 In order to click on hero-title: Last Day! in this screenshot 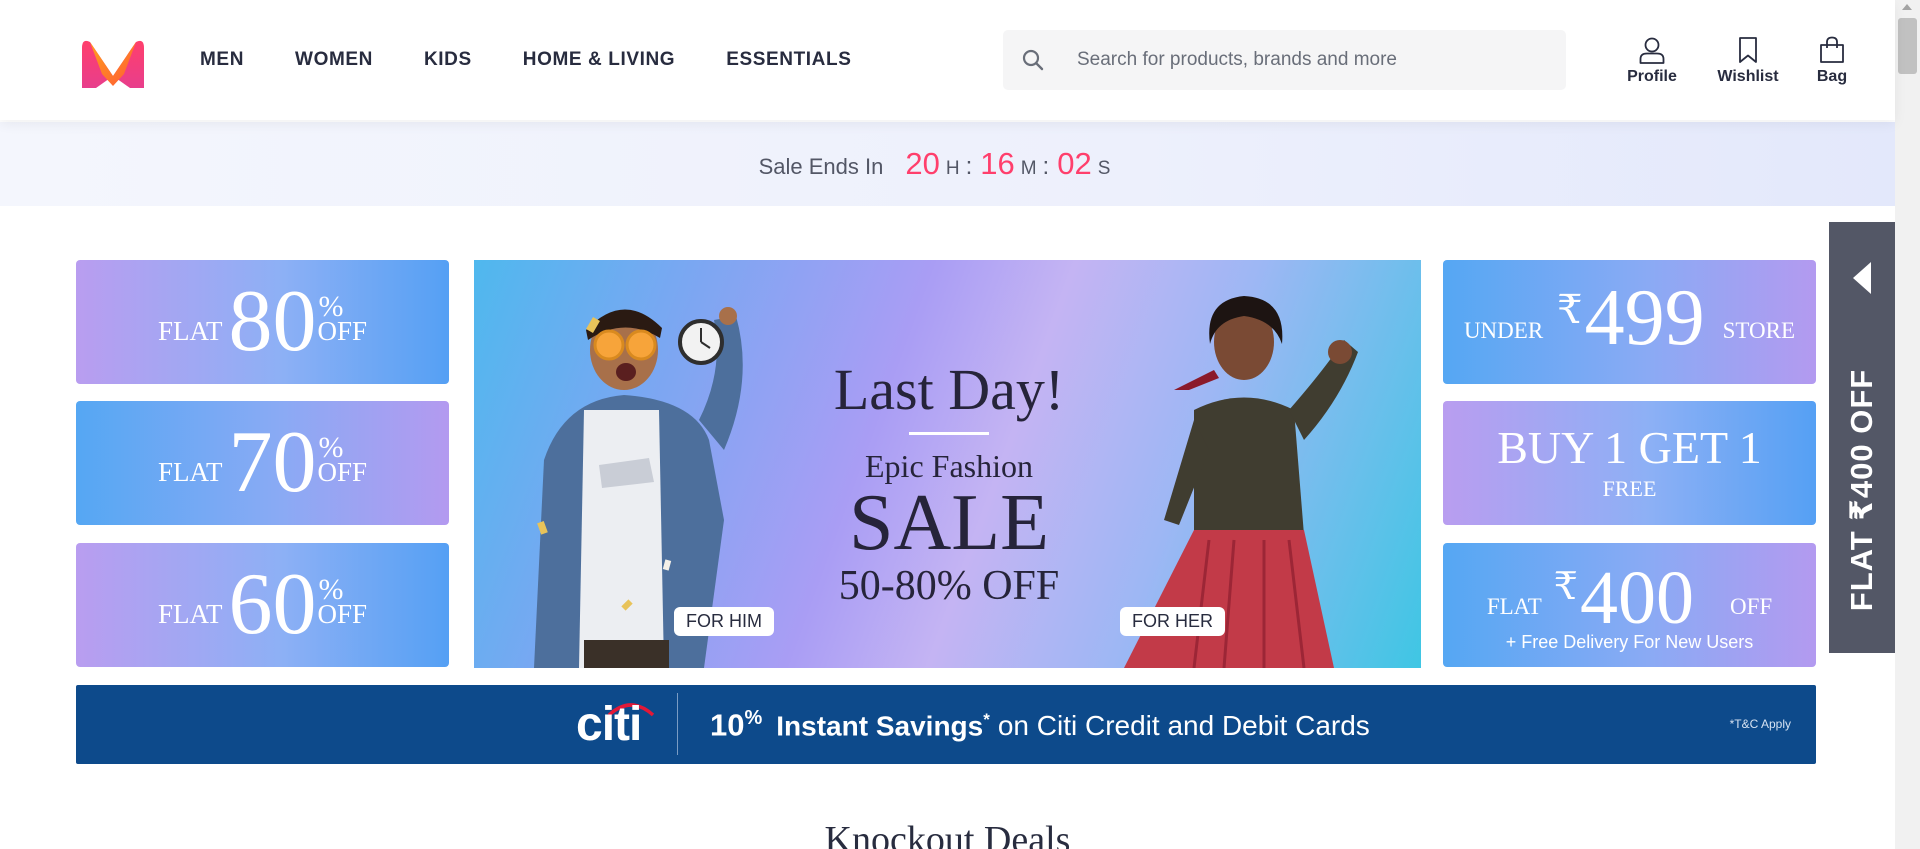, I will do `click(949, 389)`.